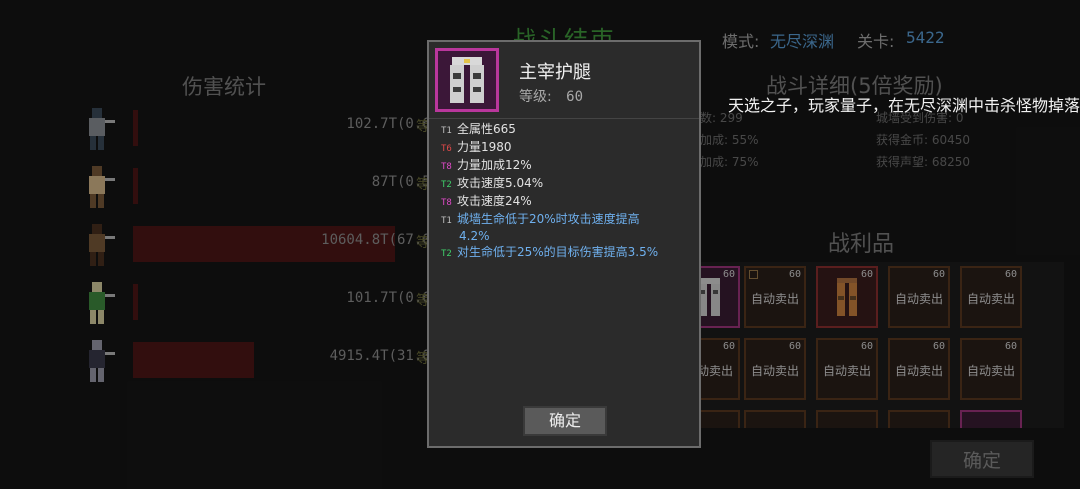 This screenshot has width=1080, height=489. Describe the element at coordinates (535, 97) in the screenshot. I see `item-level-label: 等级:` at that location.